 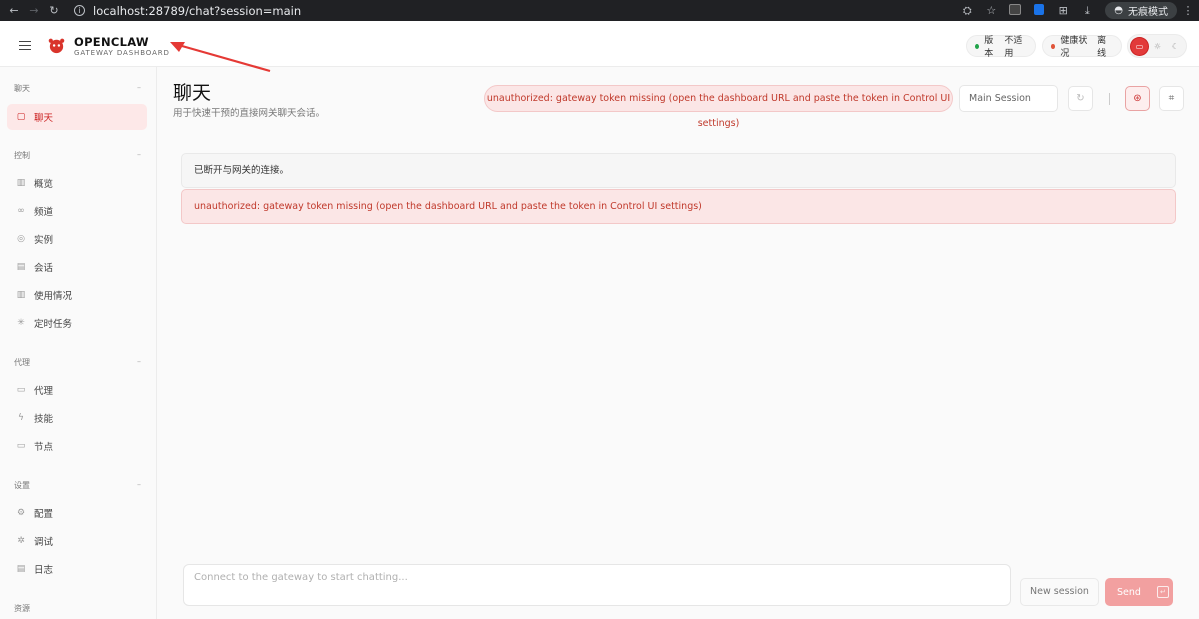 What do you see at coordinates (991, 10) in the screenshot?
I see `bookmark-star-icon: ☆` at bounding box center [991, 10].